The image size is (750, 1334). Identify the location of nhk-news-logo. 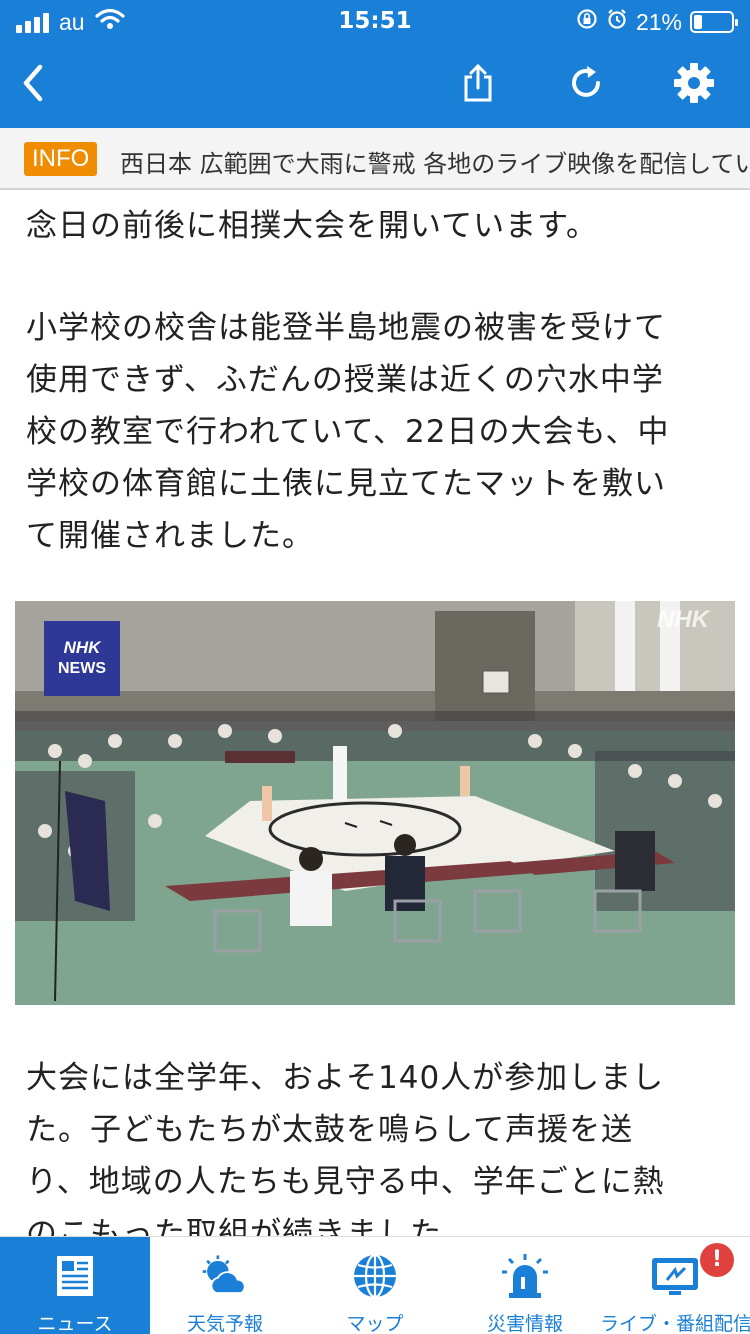
(82, 658).